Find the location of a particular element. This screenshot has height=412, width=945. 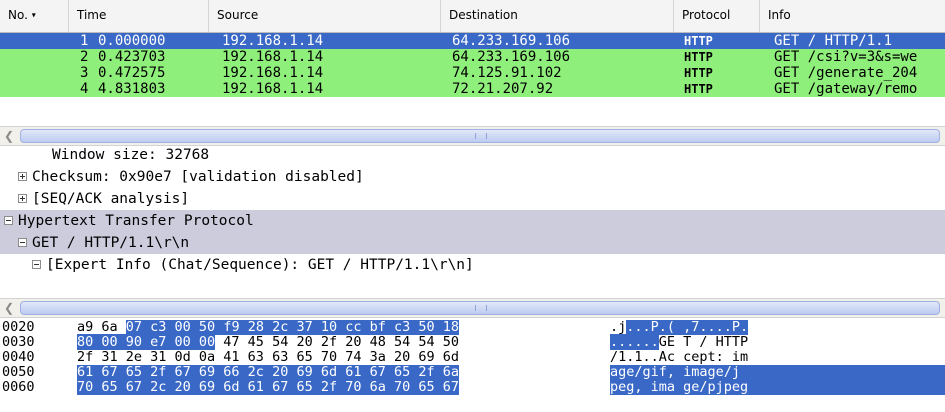

tree-row: Window size: 32768 is located at coordinates (472, 157).